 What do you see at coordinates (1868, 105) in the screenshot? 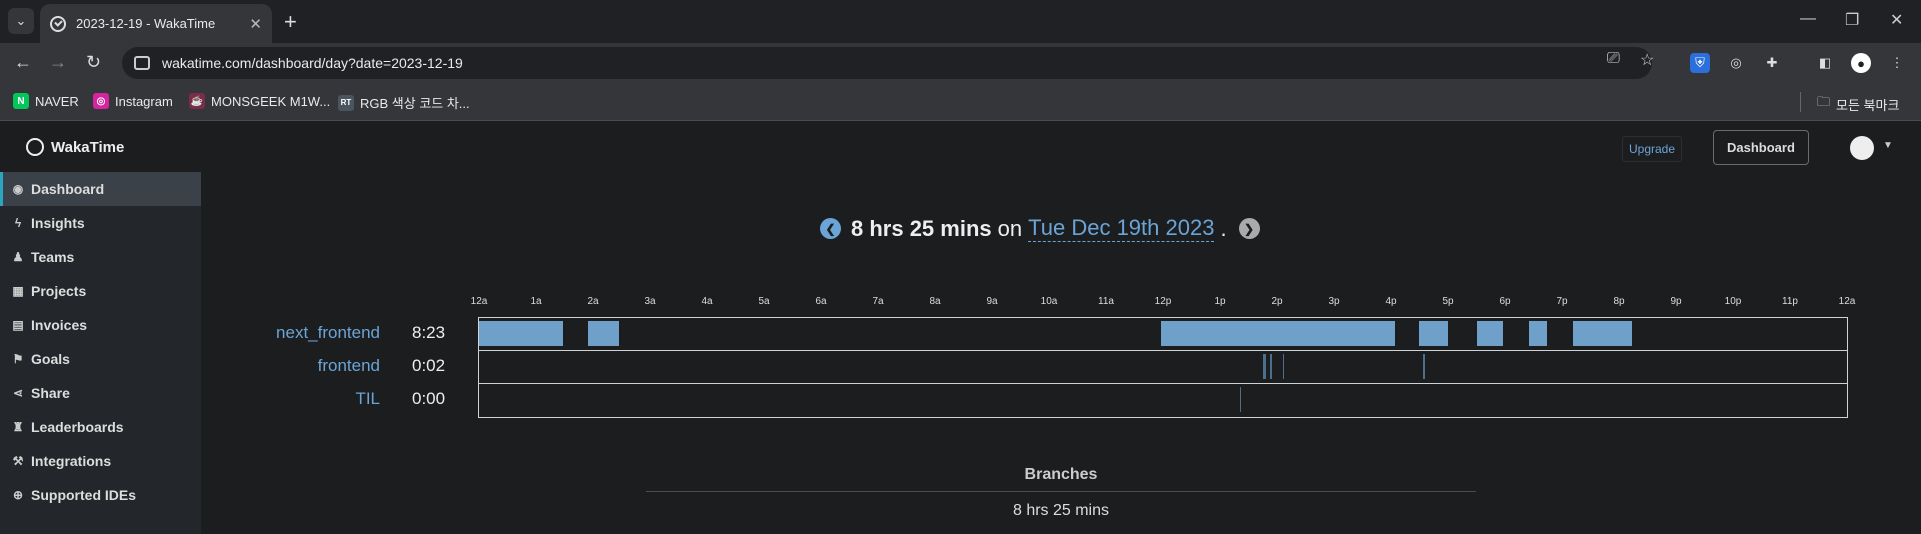
I see `all-bookmarks-label: 모든 북마크` at bounding box center [1868, 105].